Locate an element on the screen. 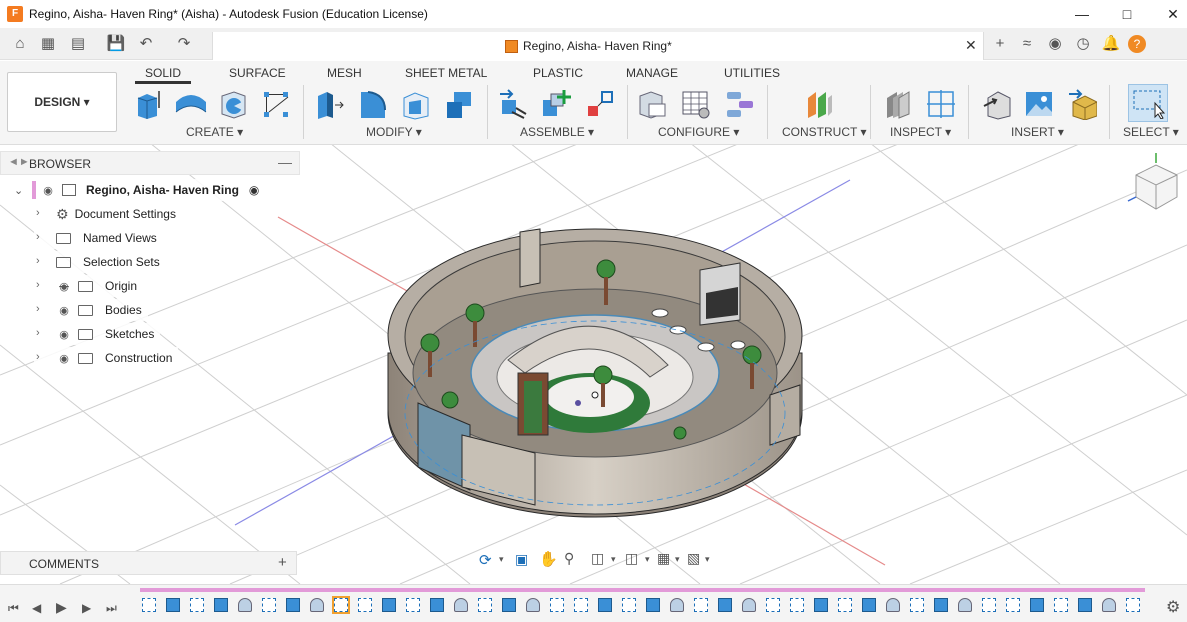 This screenshot has height=622, width=1187. chevron-down-icon: ⌄ is located at coordinates (23, 190).